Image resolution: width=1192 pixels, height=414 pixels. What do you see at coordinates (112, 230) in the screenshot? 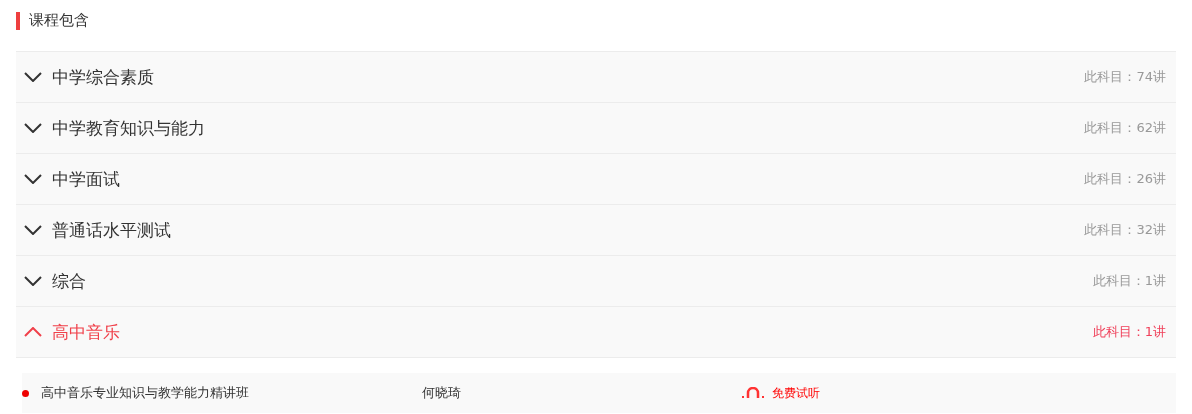
I see `subject-name: 普通话水平测试` at bounding box center [112, 230].